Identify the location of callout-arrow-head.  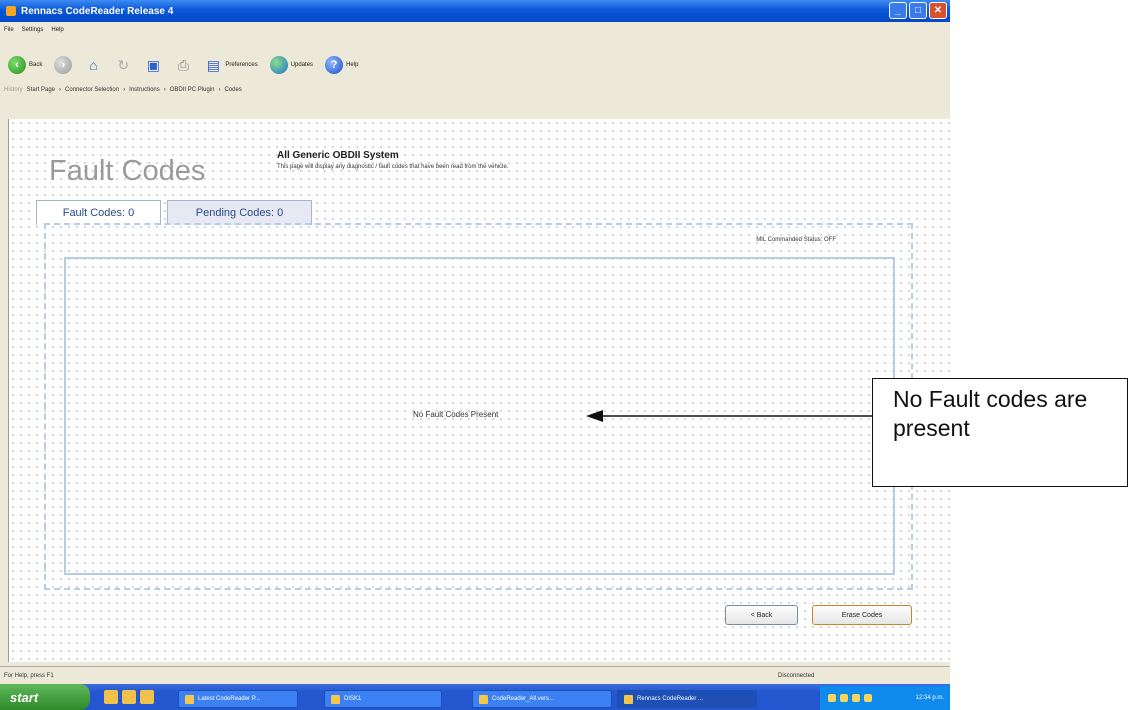
(594, 416).